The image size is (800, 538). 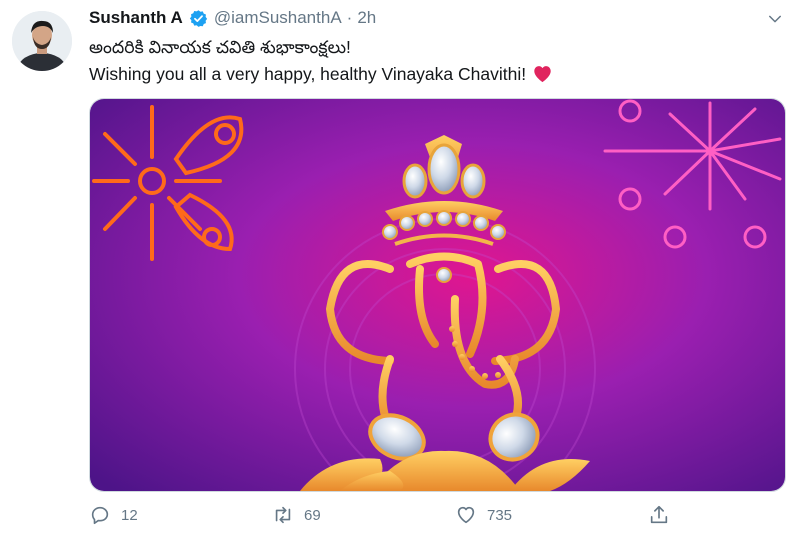 What do you see at coordinates (278, 18) in the screenshot?
I see `author-handle: @iamSushanthA` at bounding box center [278, 18].